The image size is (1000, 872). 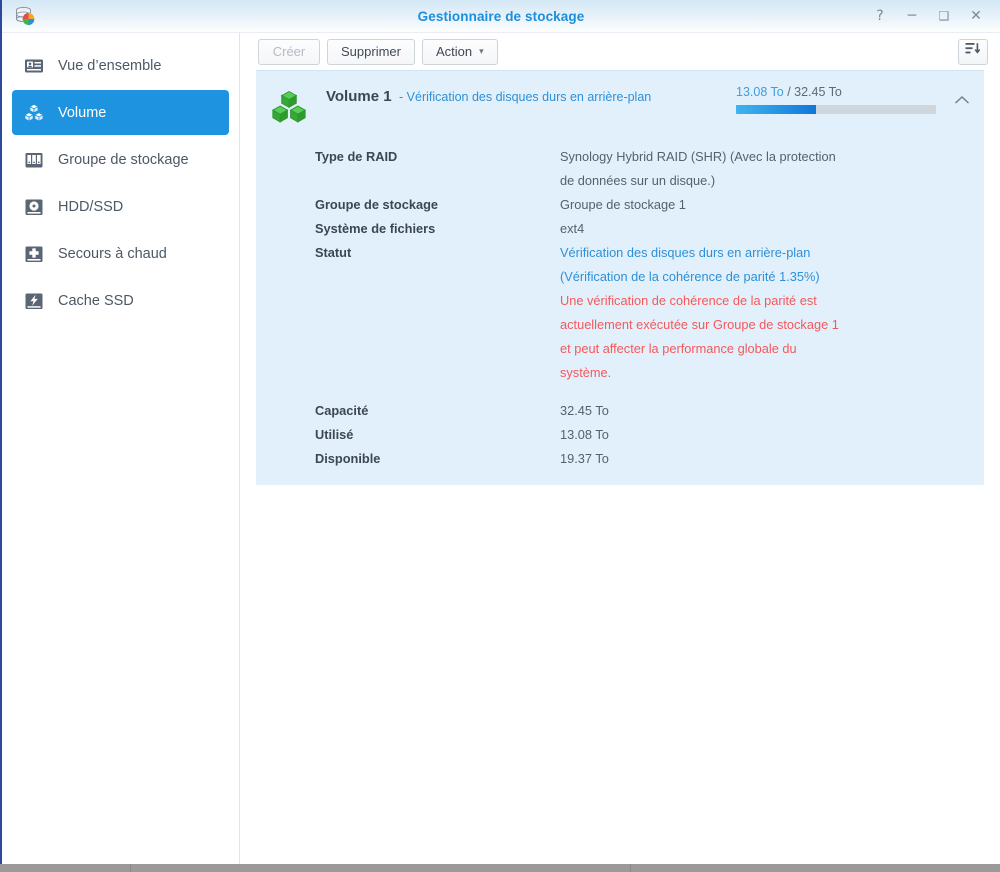 What do you see at coordinates (962, 100) in the screenshot?
I see `chevron-up-icon` at bounding box center [962, 100].